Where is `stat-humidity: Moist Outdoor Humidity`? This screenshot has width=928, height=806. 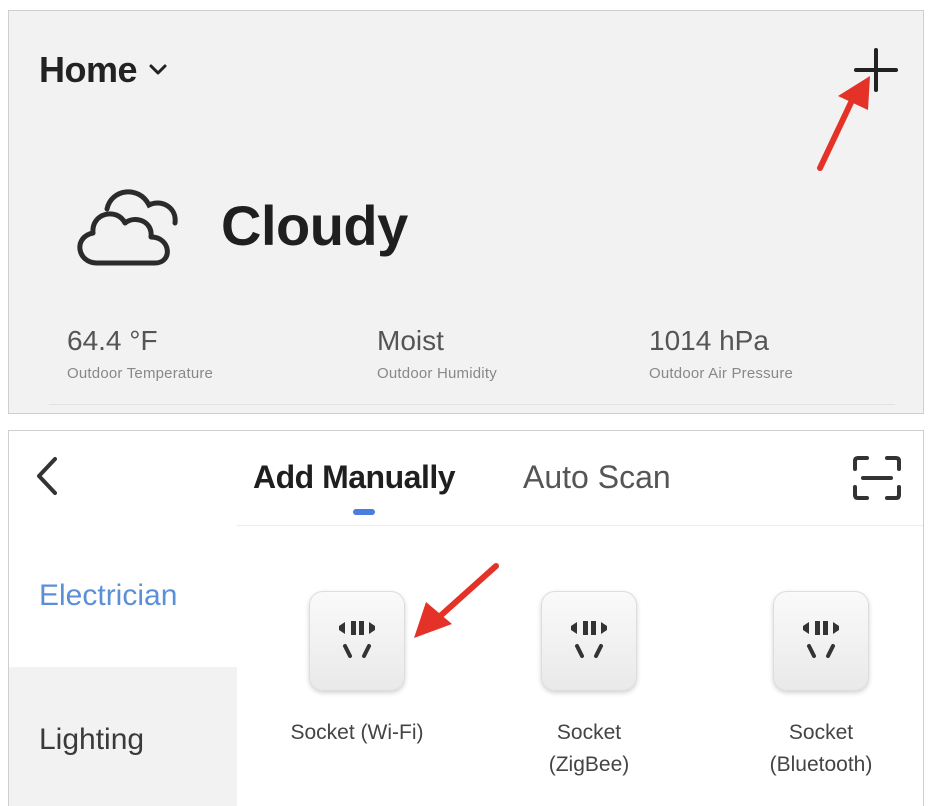
stat-humidity: Moist Outdoor Humidity is located at coordinates (437, 353).